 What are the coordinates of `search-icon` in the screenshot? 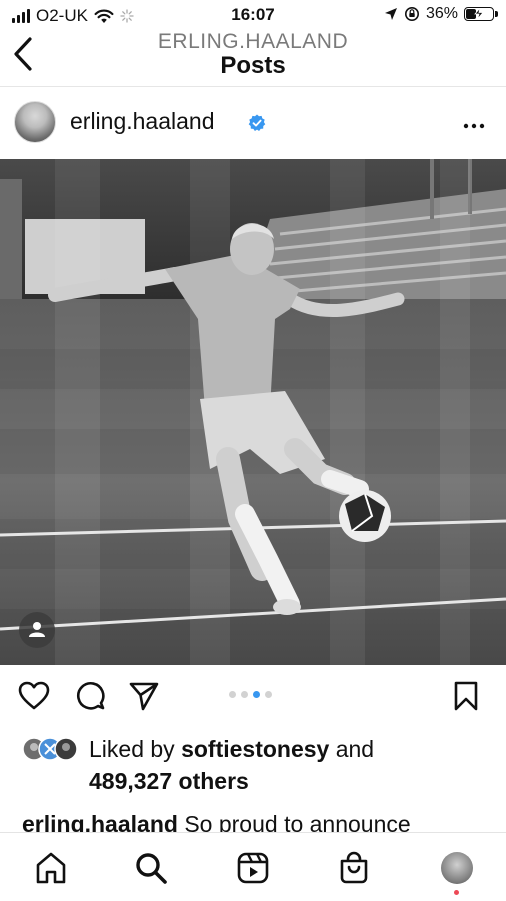 It's located at (151, 868).